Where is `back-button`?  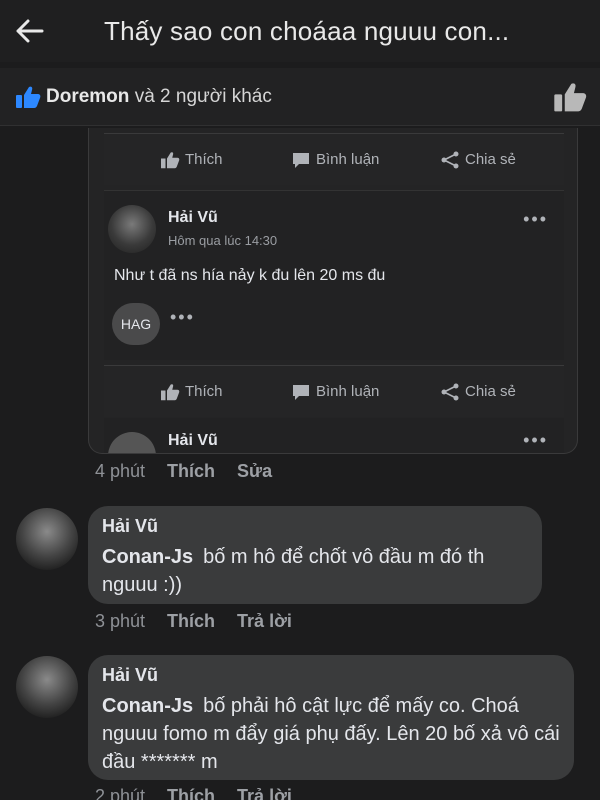
back-button is located at coordinates (30, 31).